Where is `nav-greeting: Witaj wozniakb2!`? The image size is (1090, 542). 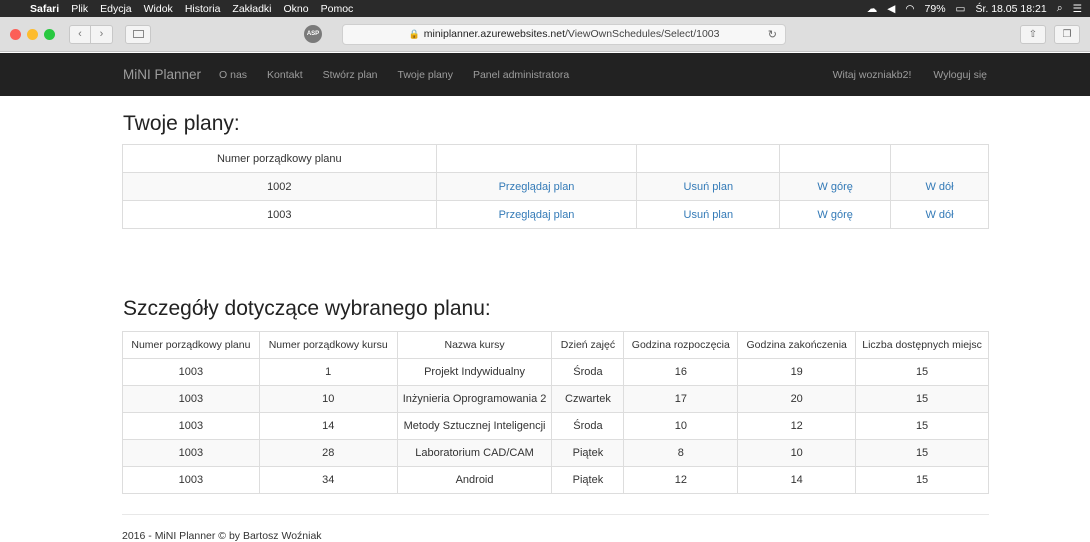 nav-greeting: Witaj wozniakb2! is located at coordinates (872, 75).